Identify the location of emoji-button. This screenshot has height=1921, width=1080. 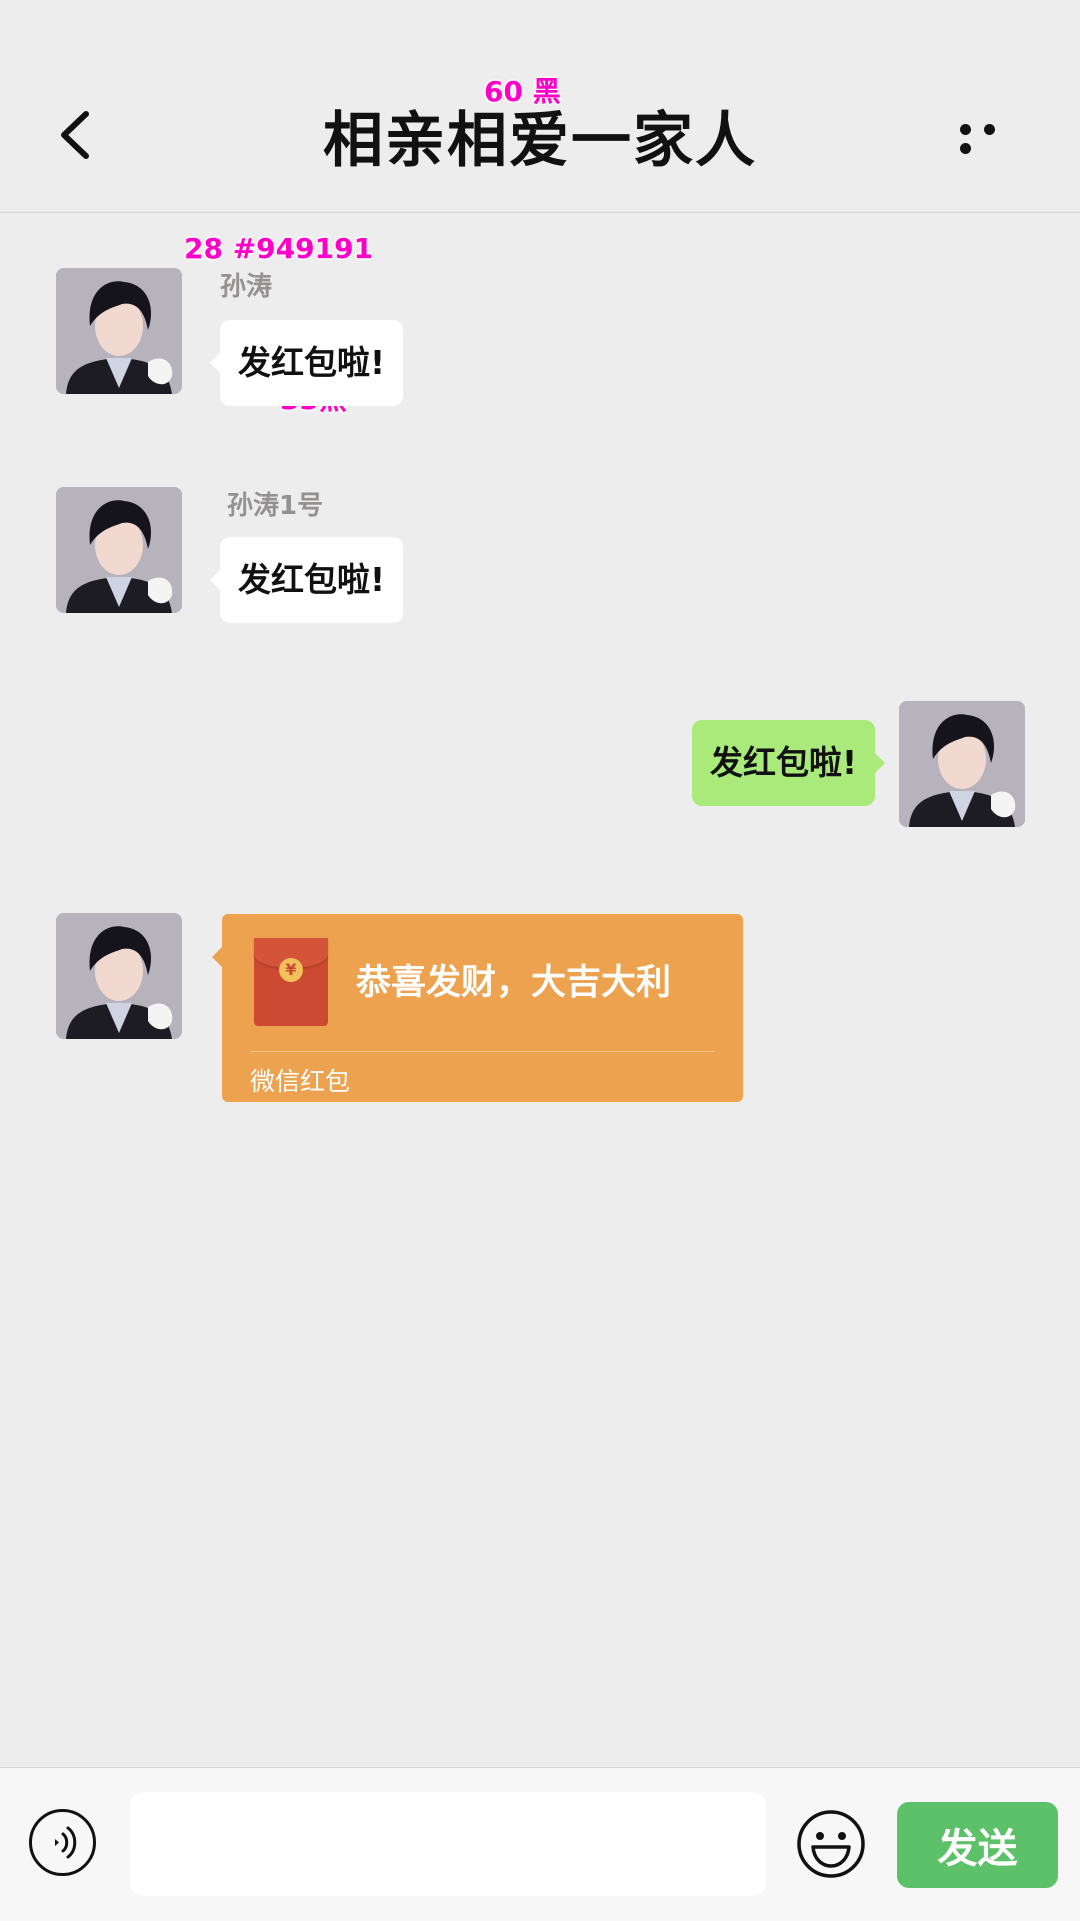
(831, 1844).